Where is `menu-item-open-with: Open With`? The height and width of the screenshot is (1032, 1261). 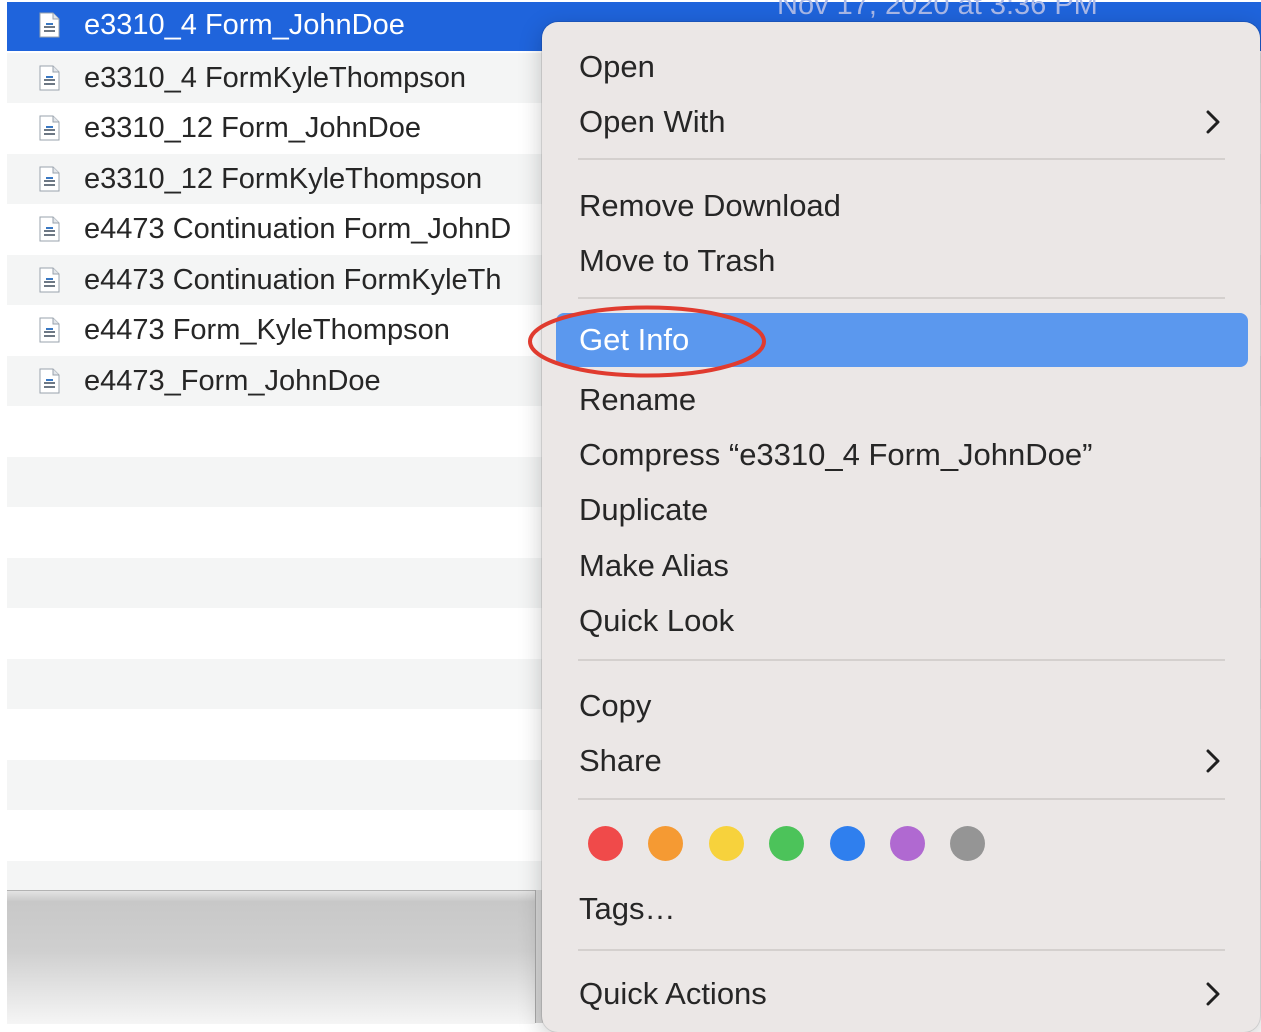
menu-item-open-with: Open With is located at coordinates (902, 122).